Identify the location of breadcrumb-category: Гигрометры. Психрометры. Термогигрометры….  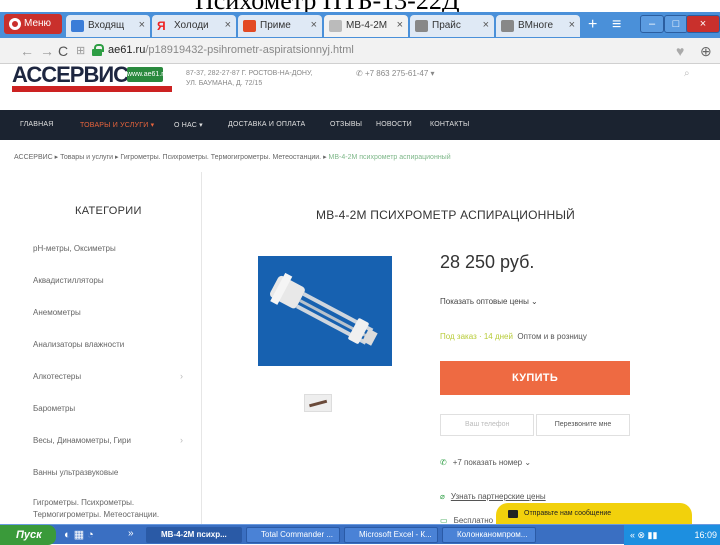
(220, 157).